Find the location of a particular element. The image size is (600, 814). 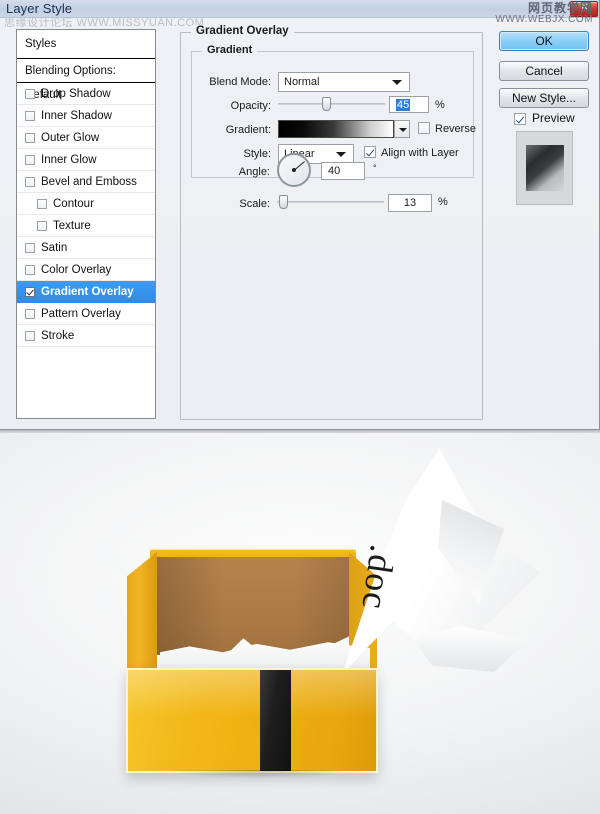

style-item-label: Drop Shadow is located at coordinates (76, 93).